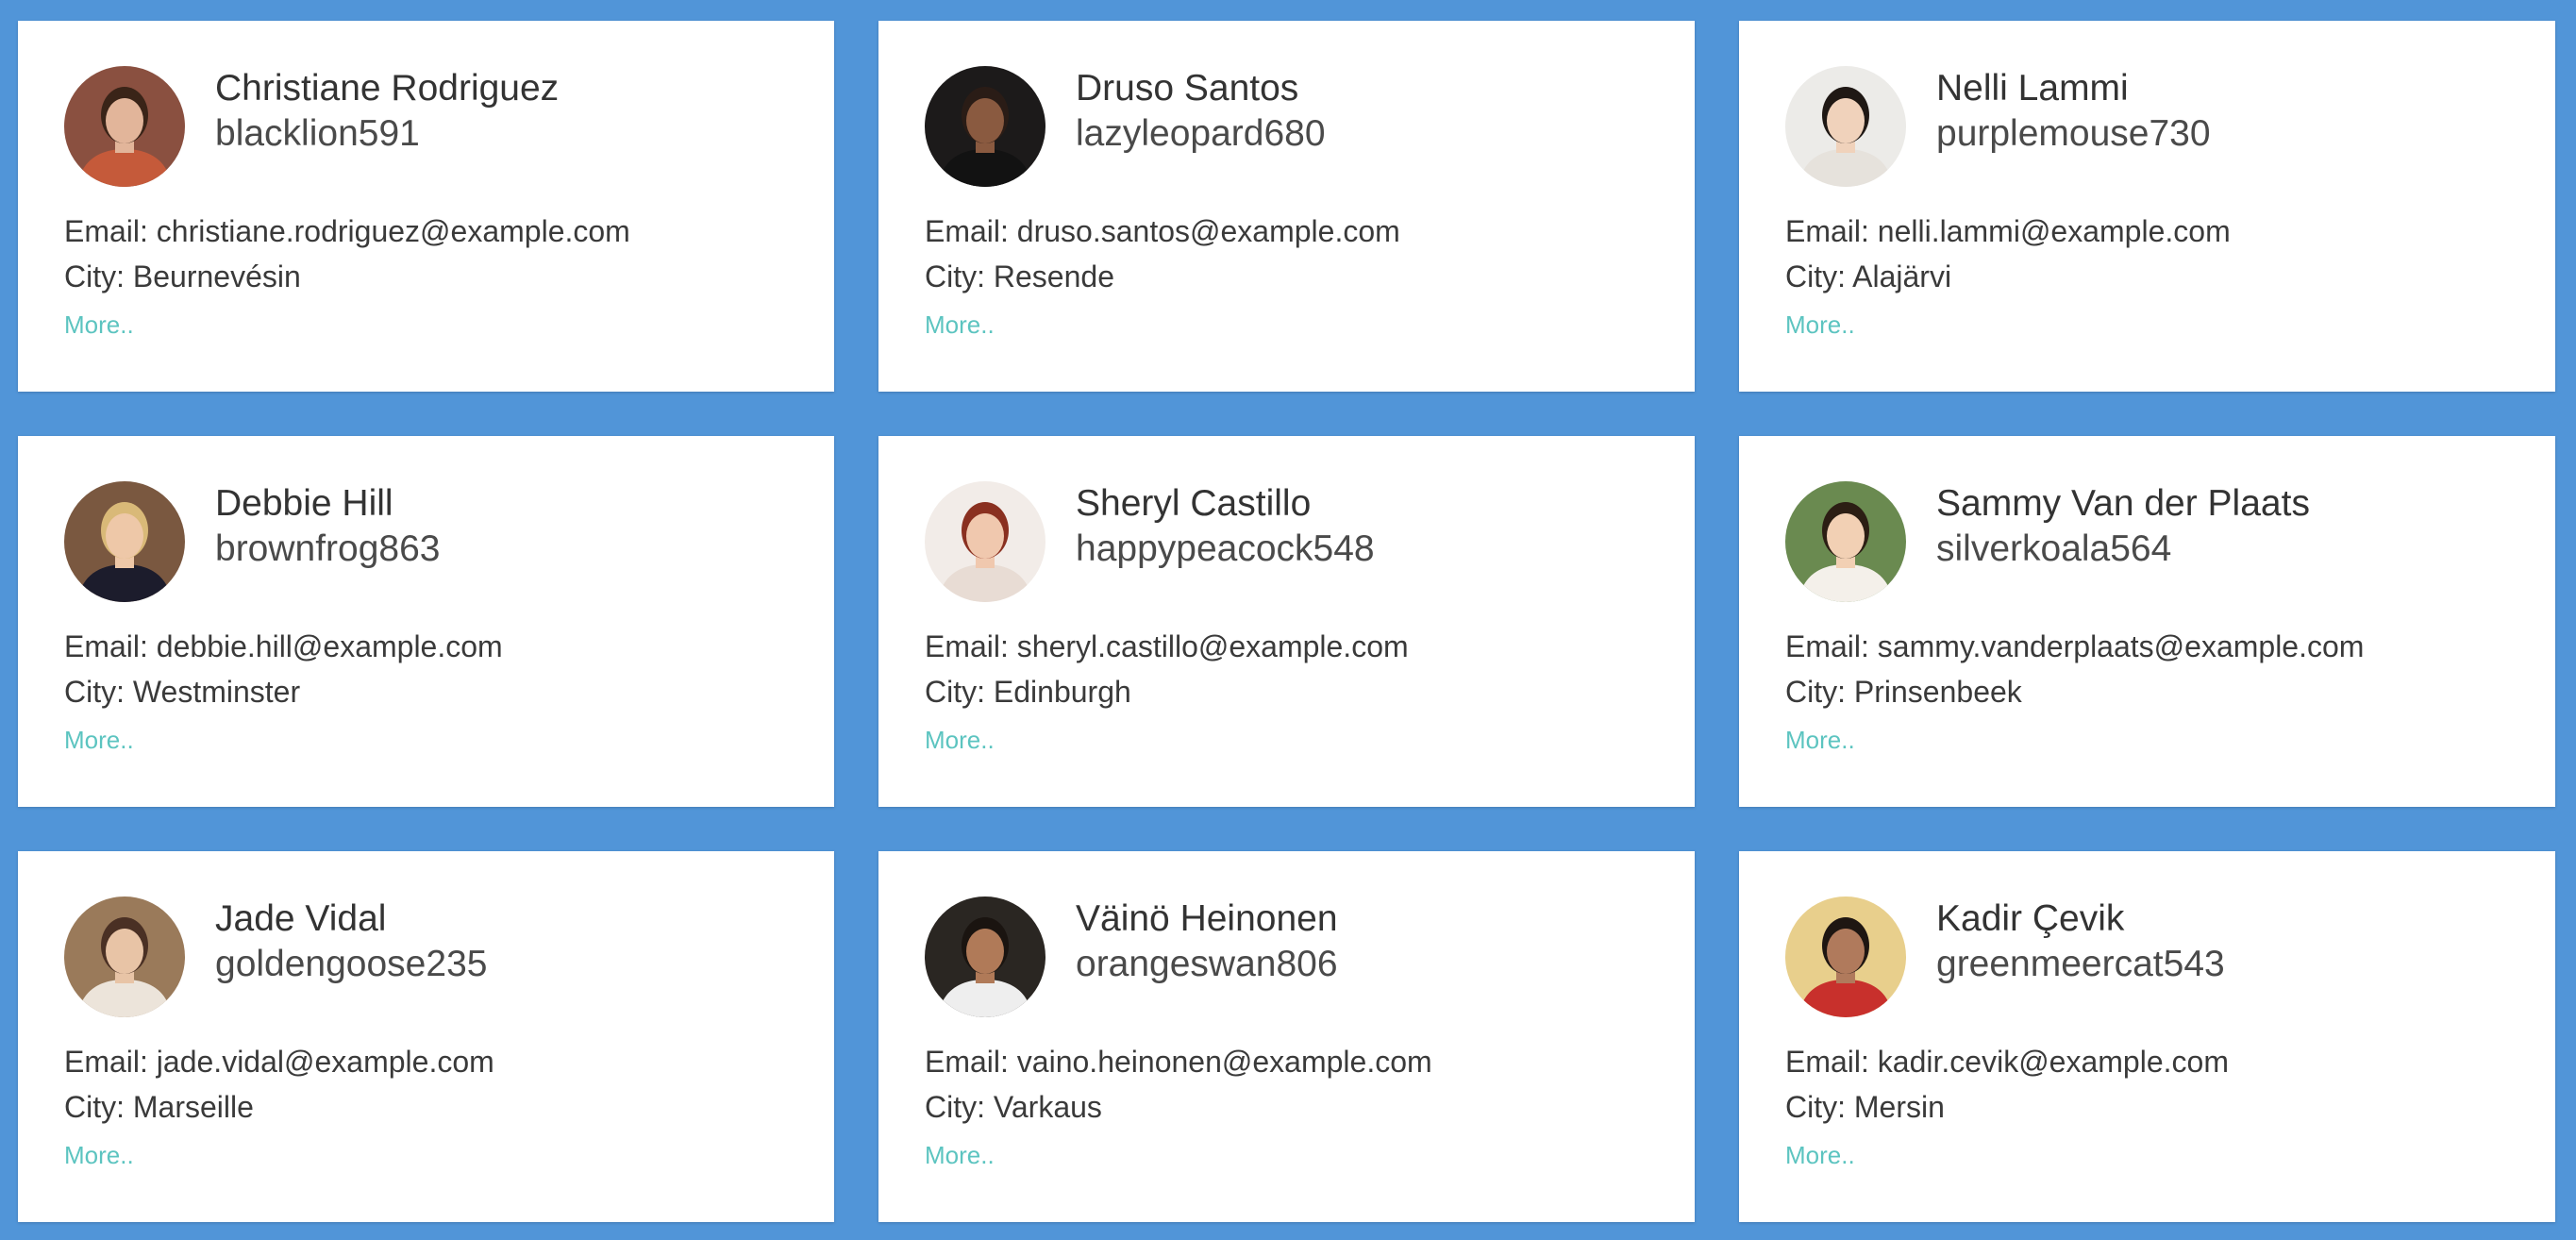  Describe the element at coordinates (2030, 918) in the screenshot. I see `user-name: Kadir Çevik` at that location.